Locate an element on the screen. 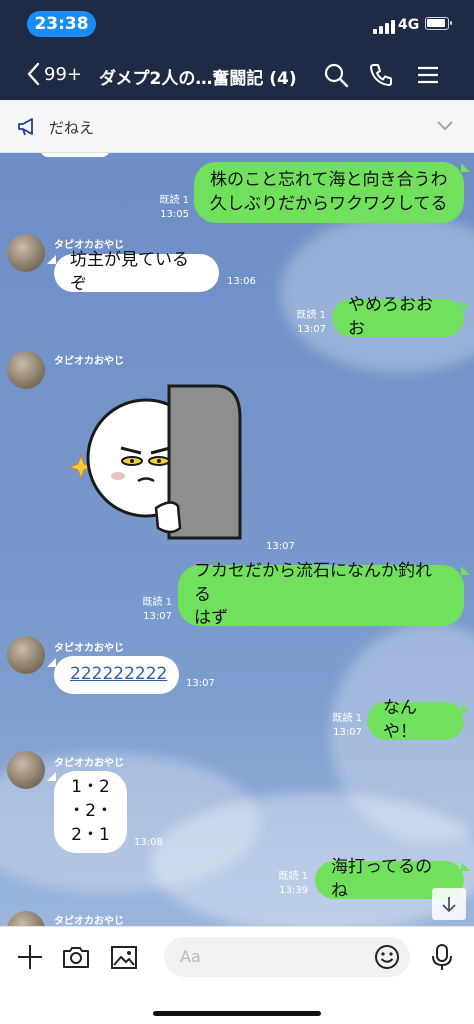 The height and width of the screenshot is (1024, 474). message-bubble-incoming: 222222222 is located at coordinates (116, 675).